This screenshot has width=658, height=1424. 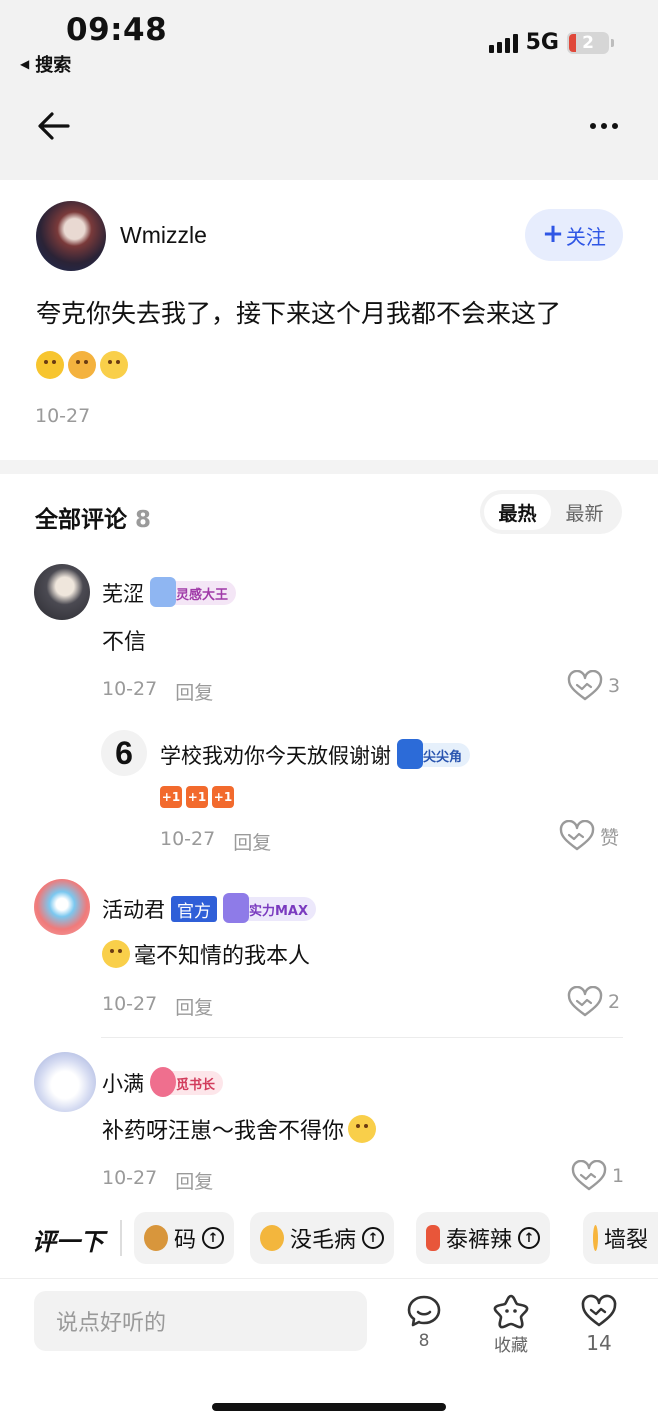 What do you see at coordinates (184, 1238) in the screenshot?
I see `quick-chip: 码 ↑` at bounding box center [184, 1238].